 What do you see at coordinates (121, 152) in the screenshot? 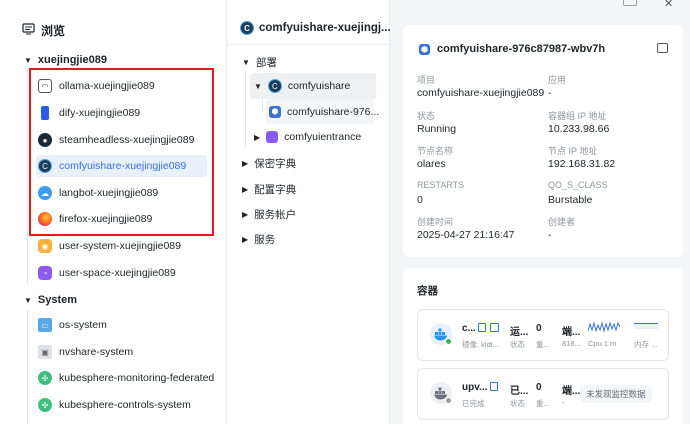
I see `highlight-box` at bounding box center [121, 152].